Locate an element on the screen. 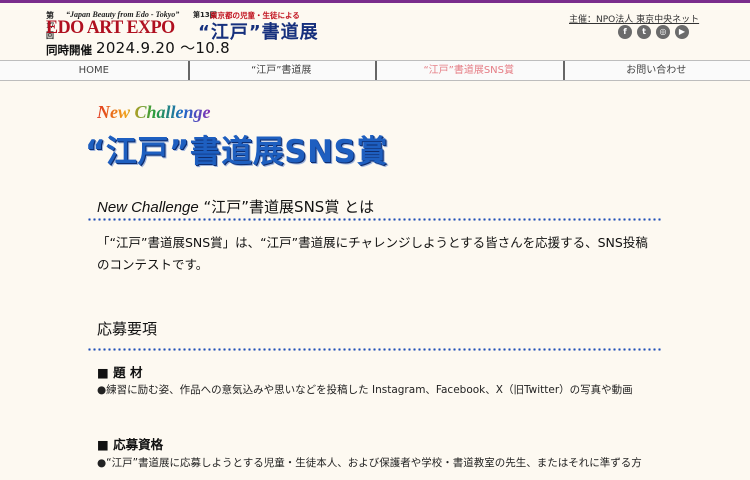  social-links: f t ◎ ▶ is located at coordinates (653, 32).